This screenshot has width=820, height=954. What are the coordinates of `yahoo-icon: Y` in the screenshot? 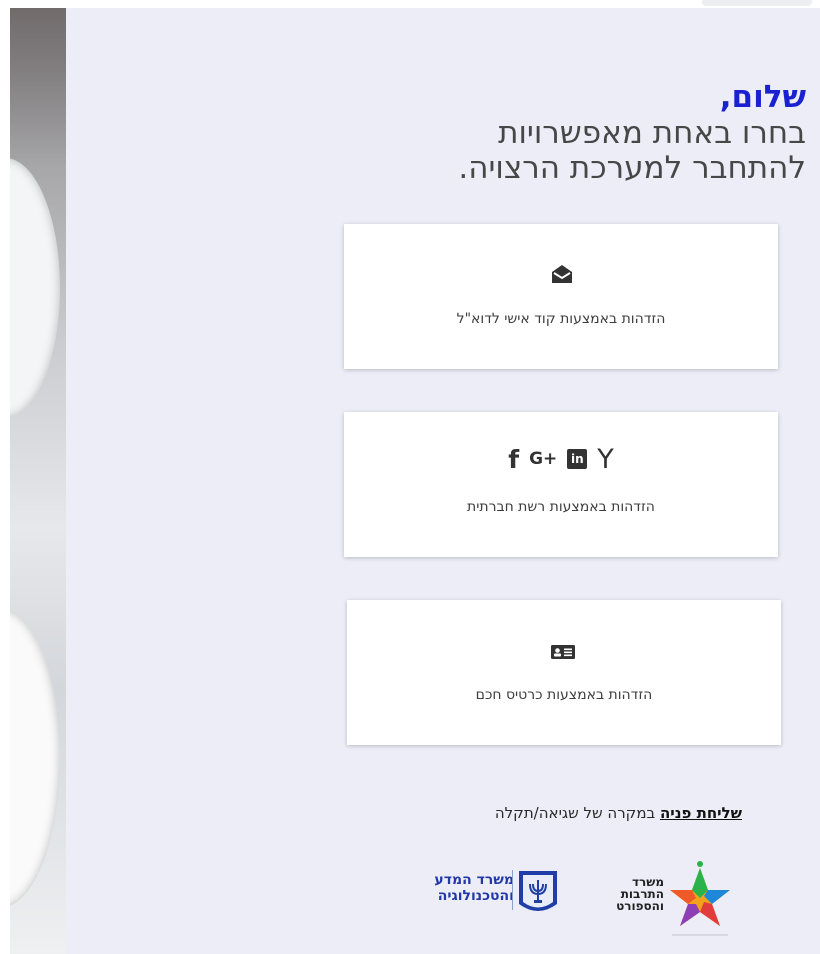 It's located at (605, 459).